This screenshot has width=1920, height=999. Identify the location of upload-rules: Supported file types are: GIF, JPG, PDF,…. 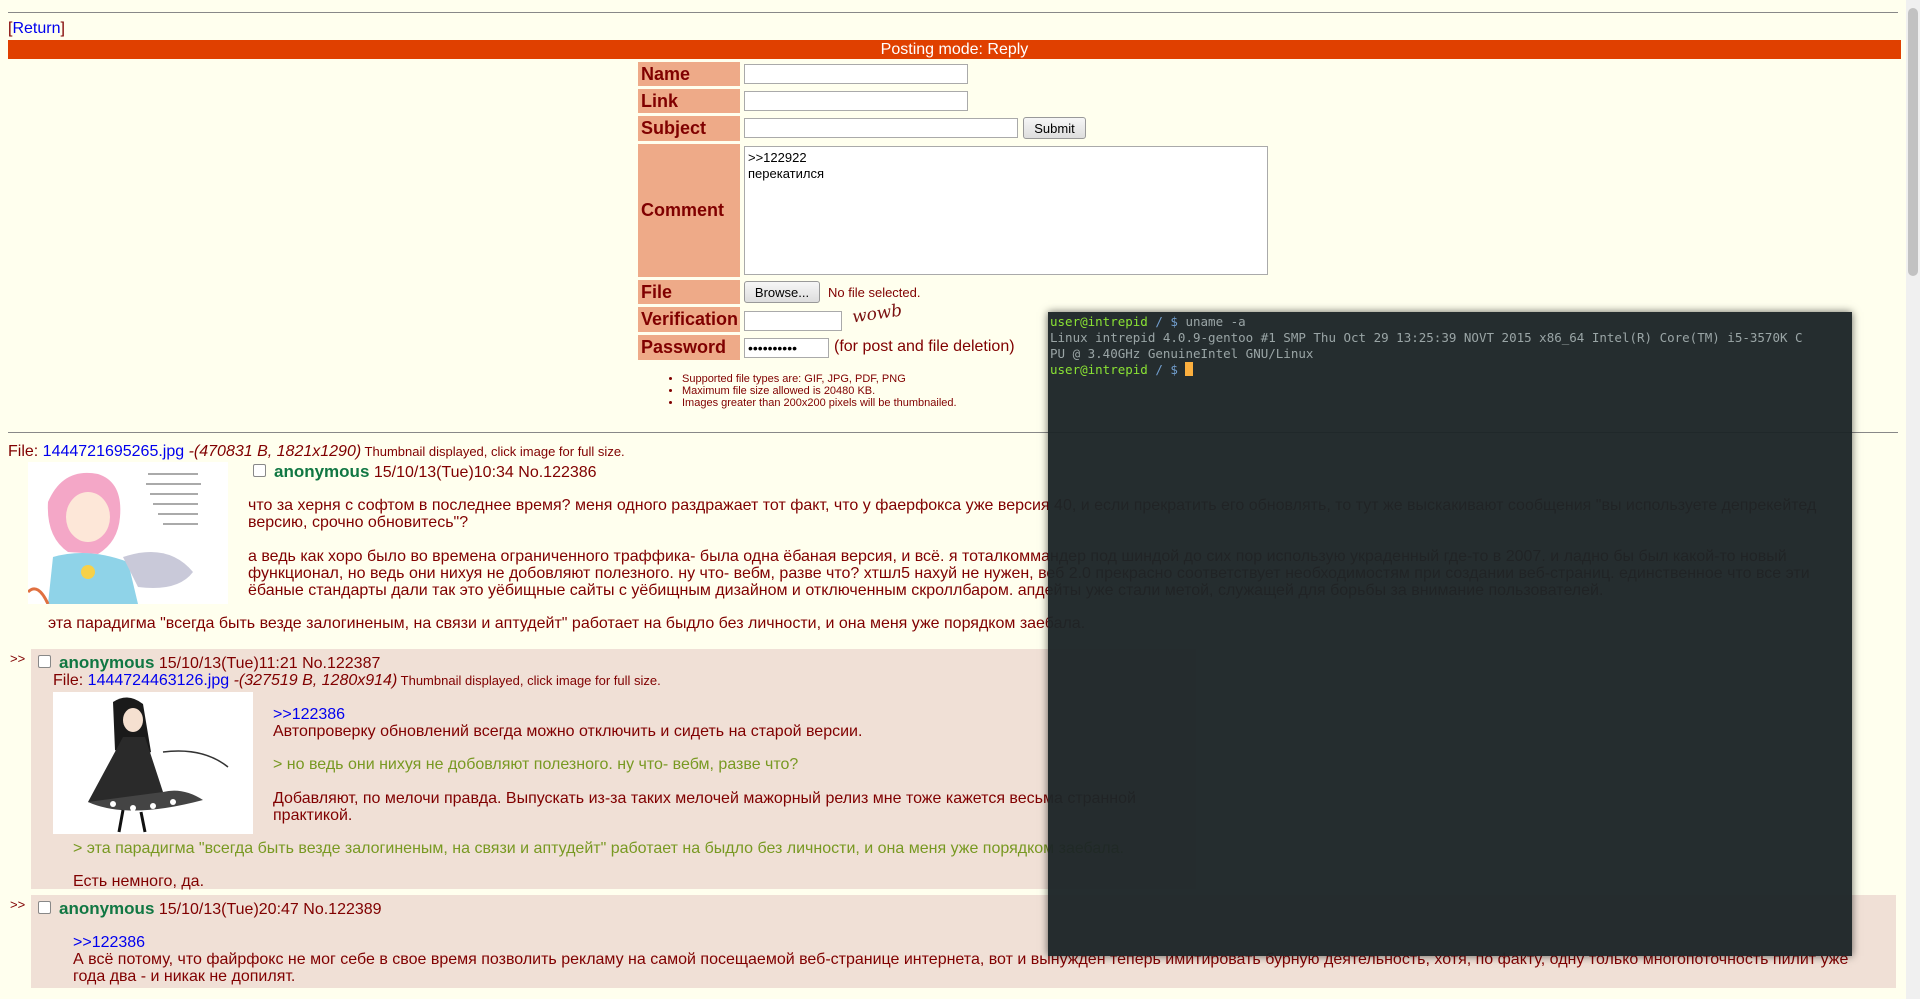
(812, 391).